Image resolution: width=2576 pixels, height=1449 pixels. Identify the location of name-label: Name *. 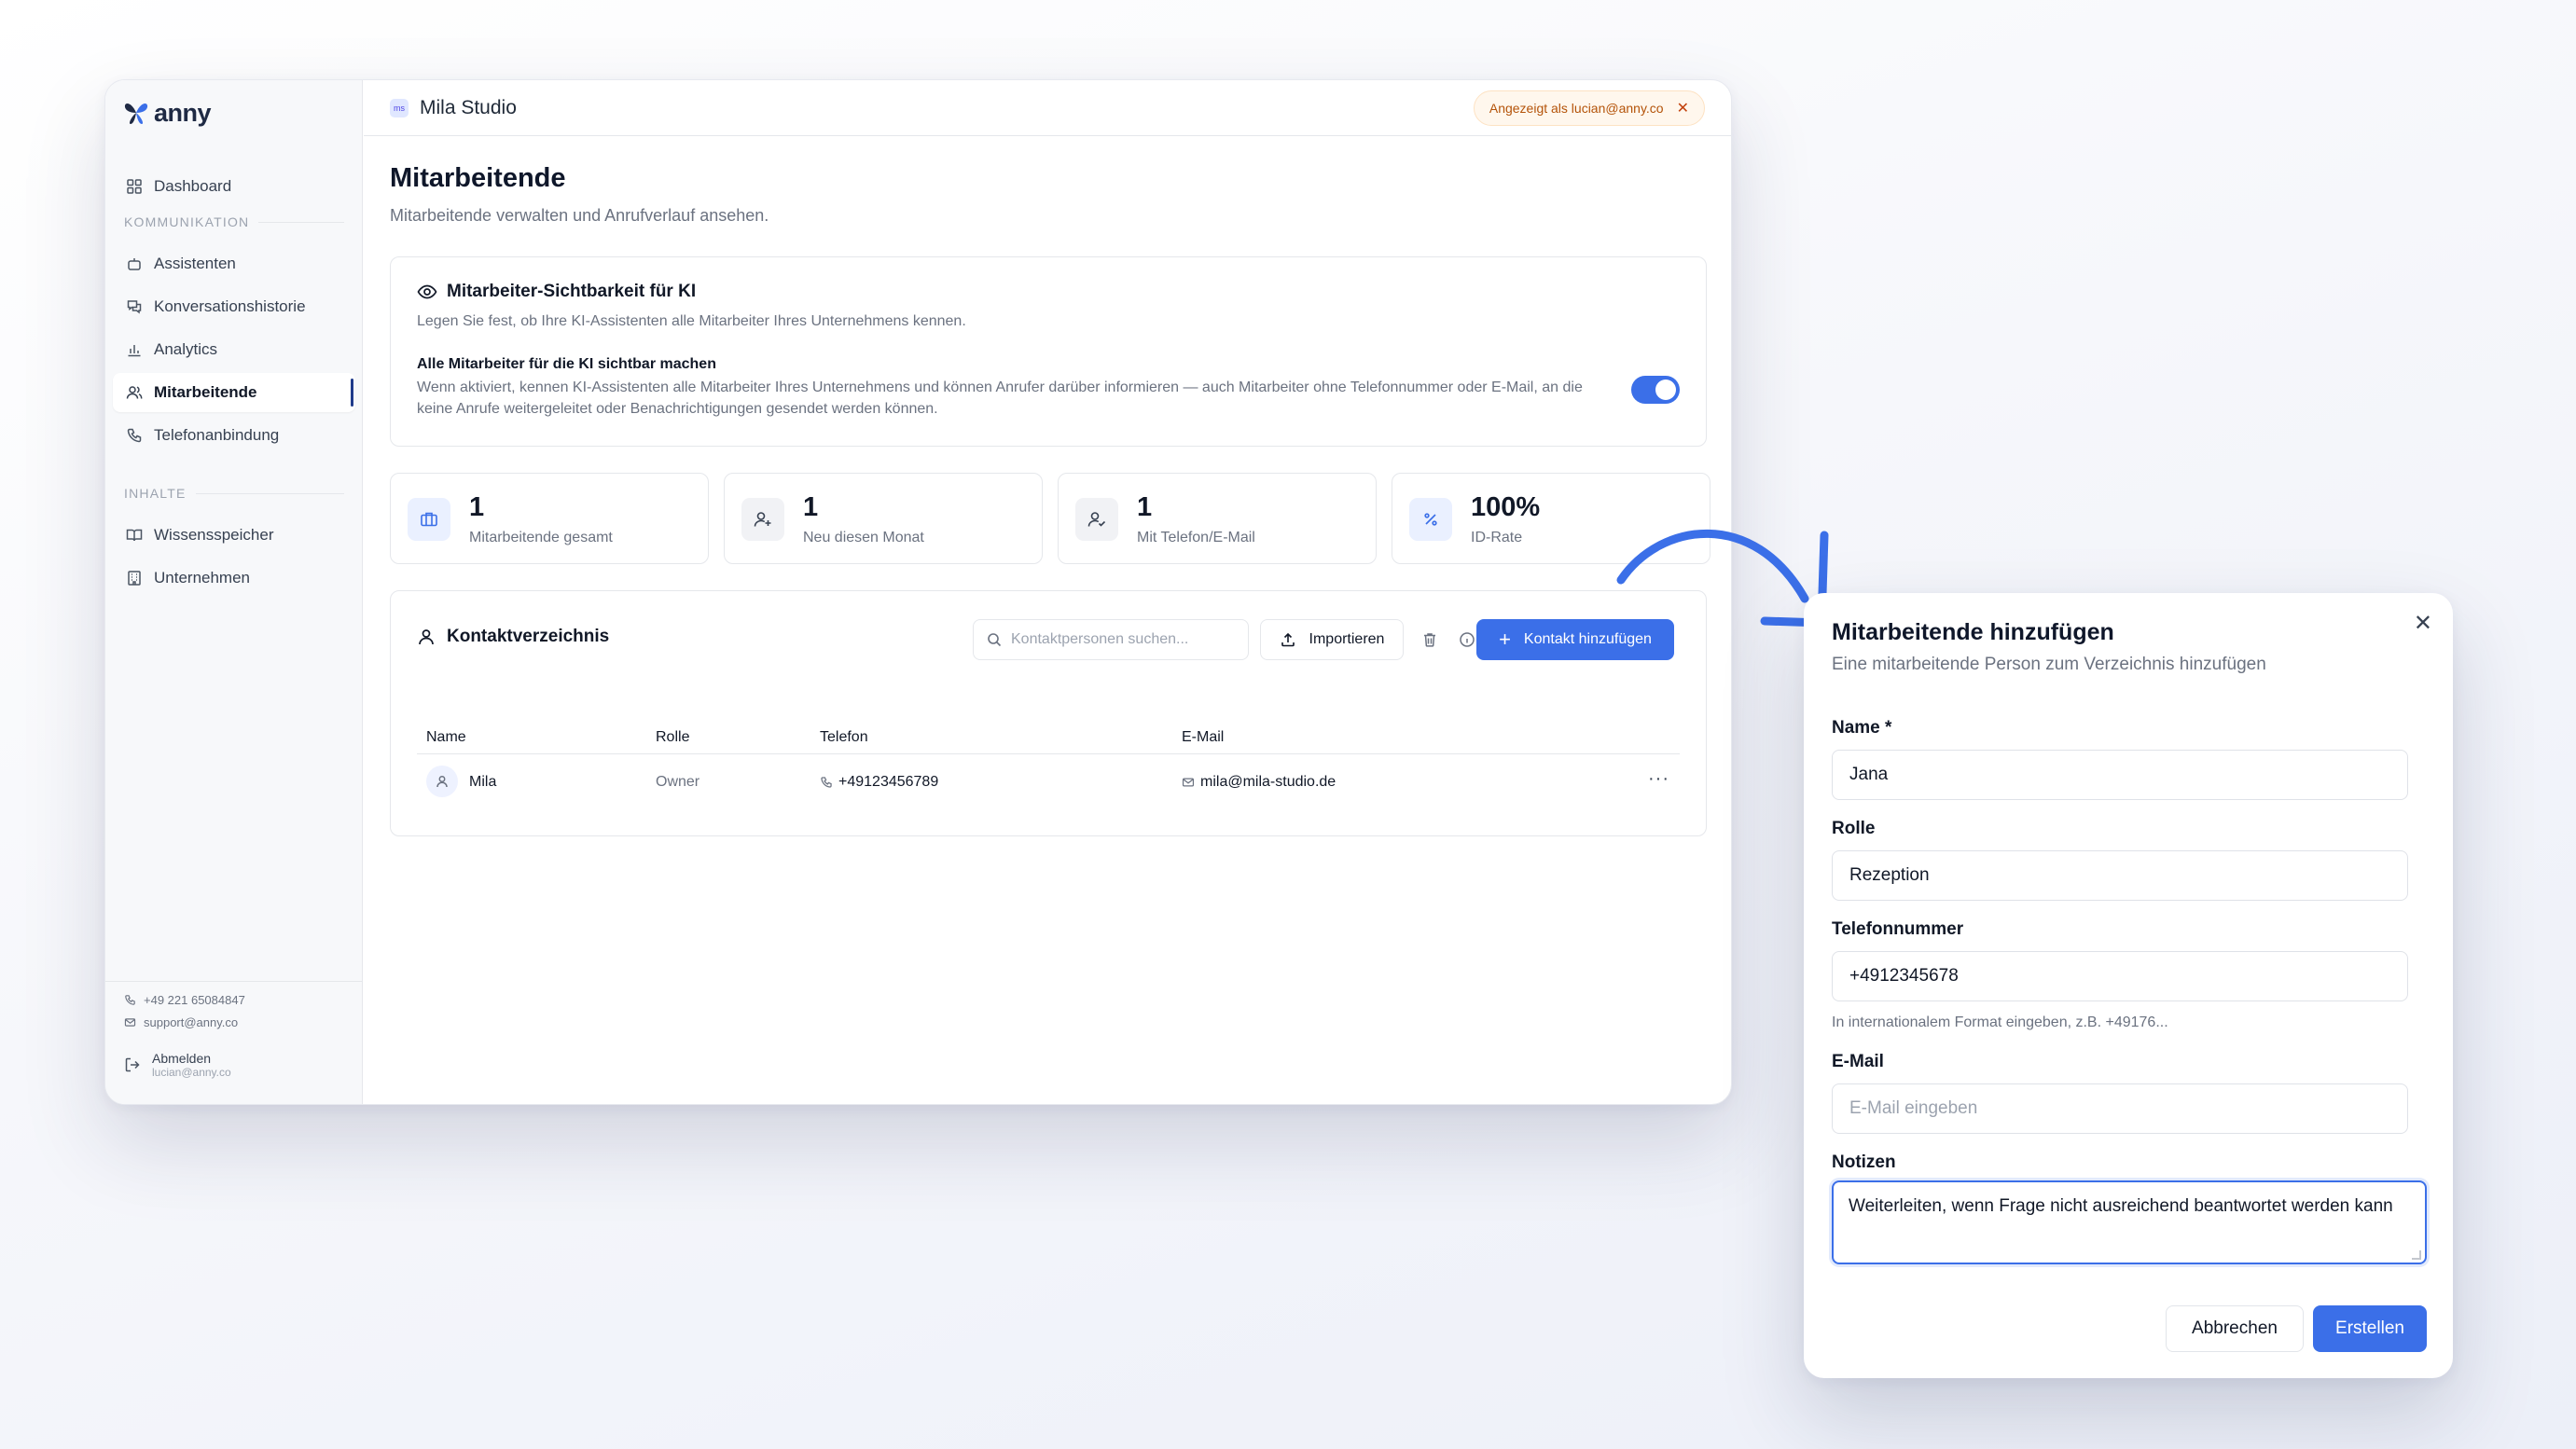
(1862, 728).